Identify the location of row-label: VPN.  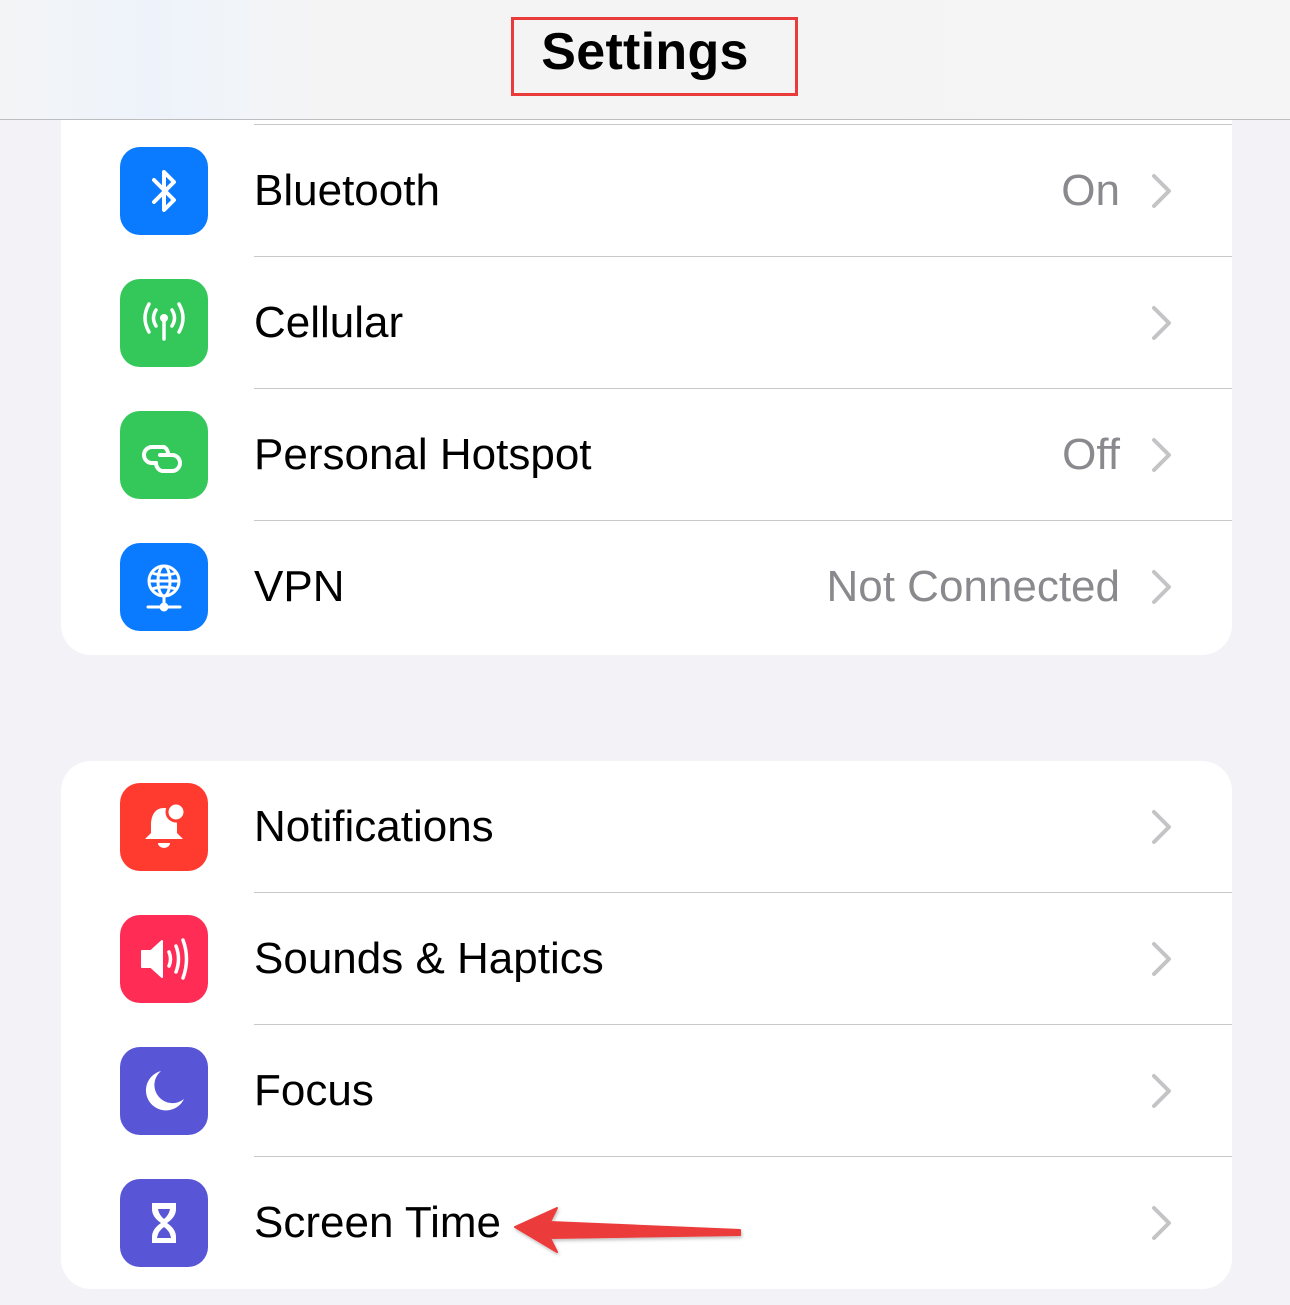
(299, 586).